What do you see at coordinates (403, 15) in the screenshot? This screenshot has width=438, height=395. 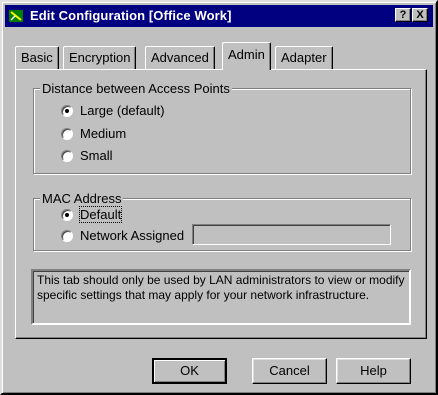 I see `help-title-button: ?` at bounding box center [403, 15].